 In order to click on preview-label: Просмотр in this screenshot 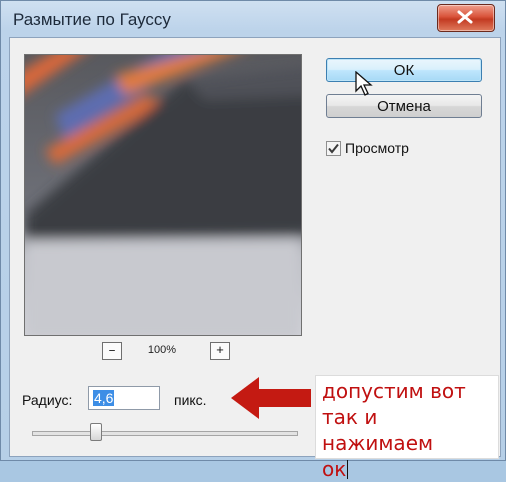, I will do `click(377, 148)`.